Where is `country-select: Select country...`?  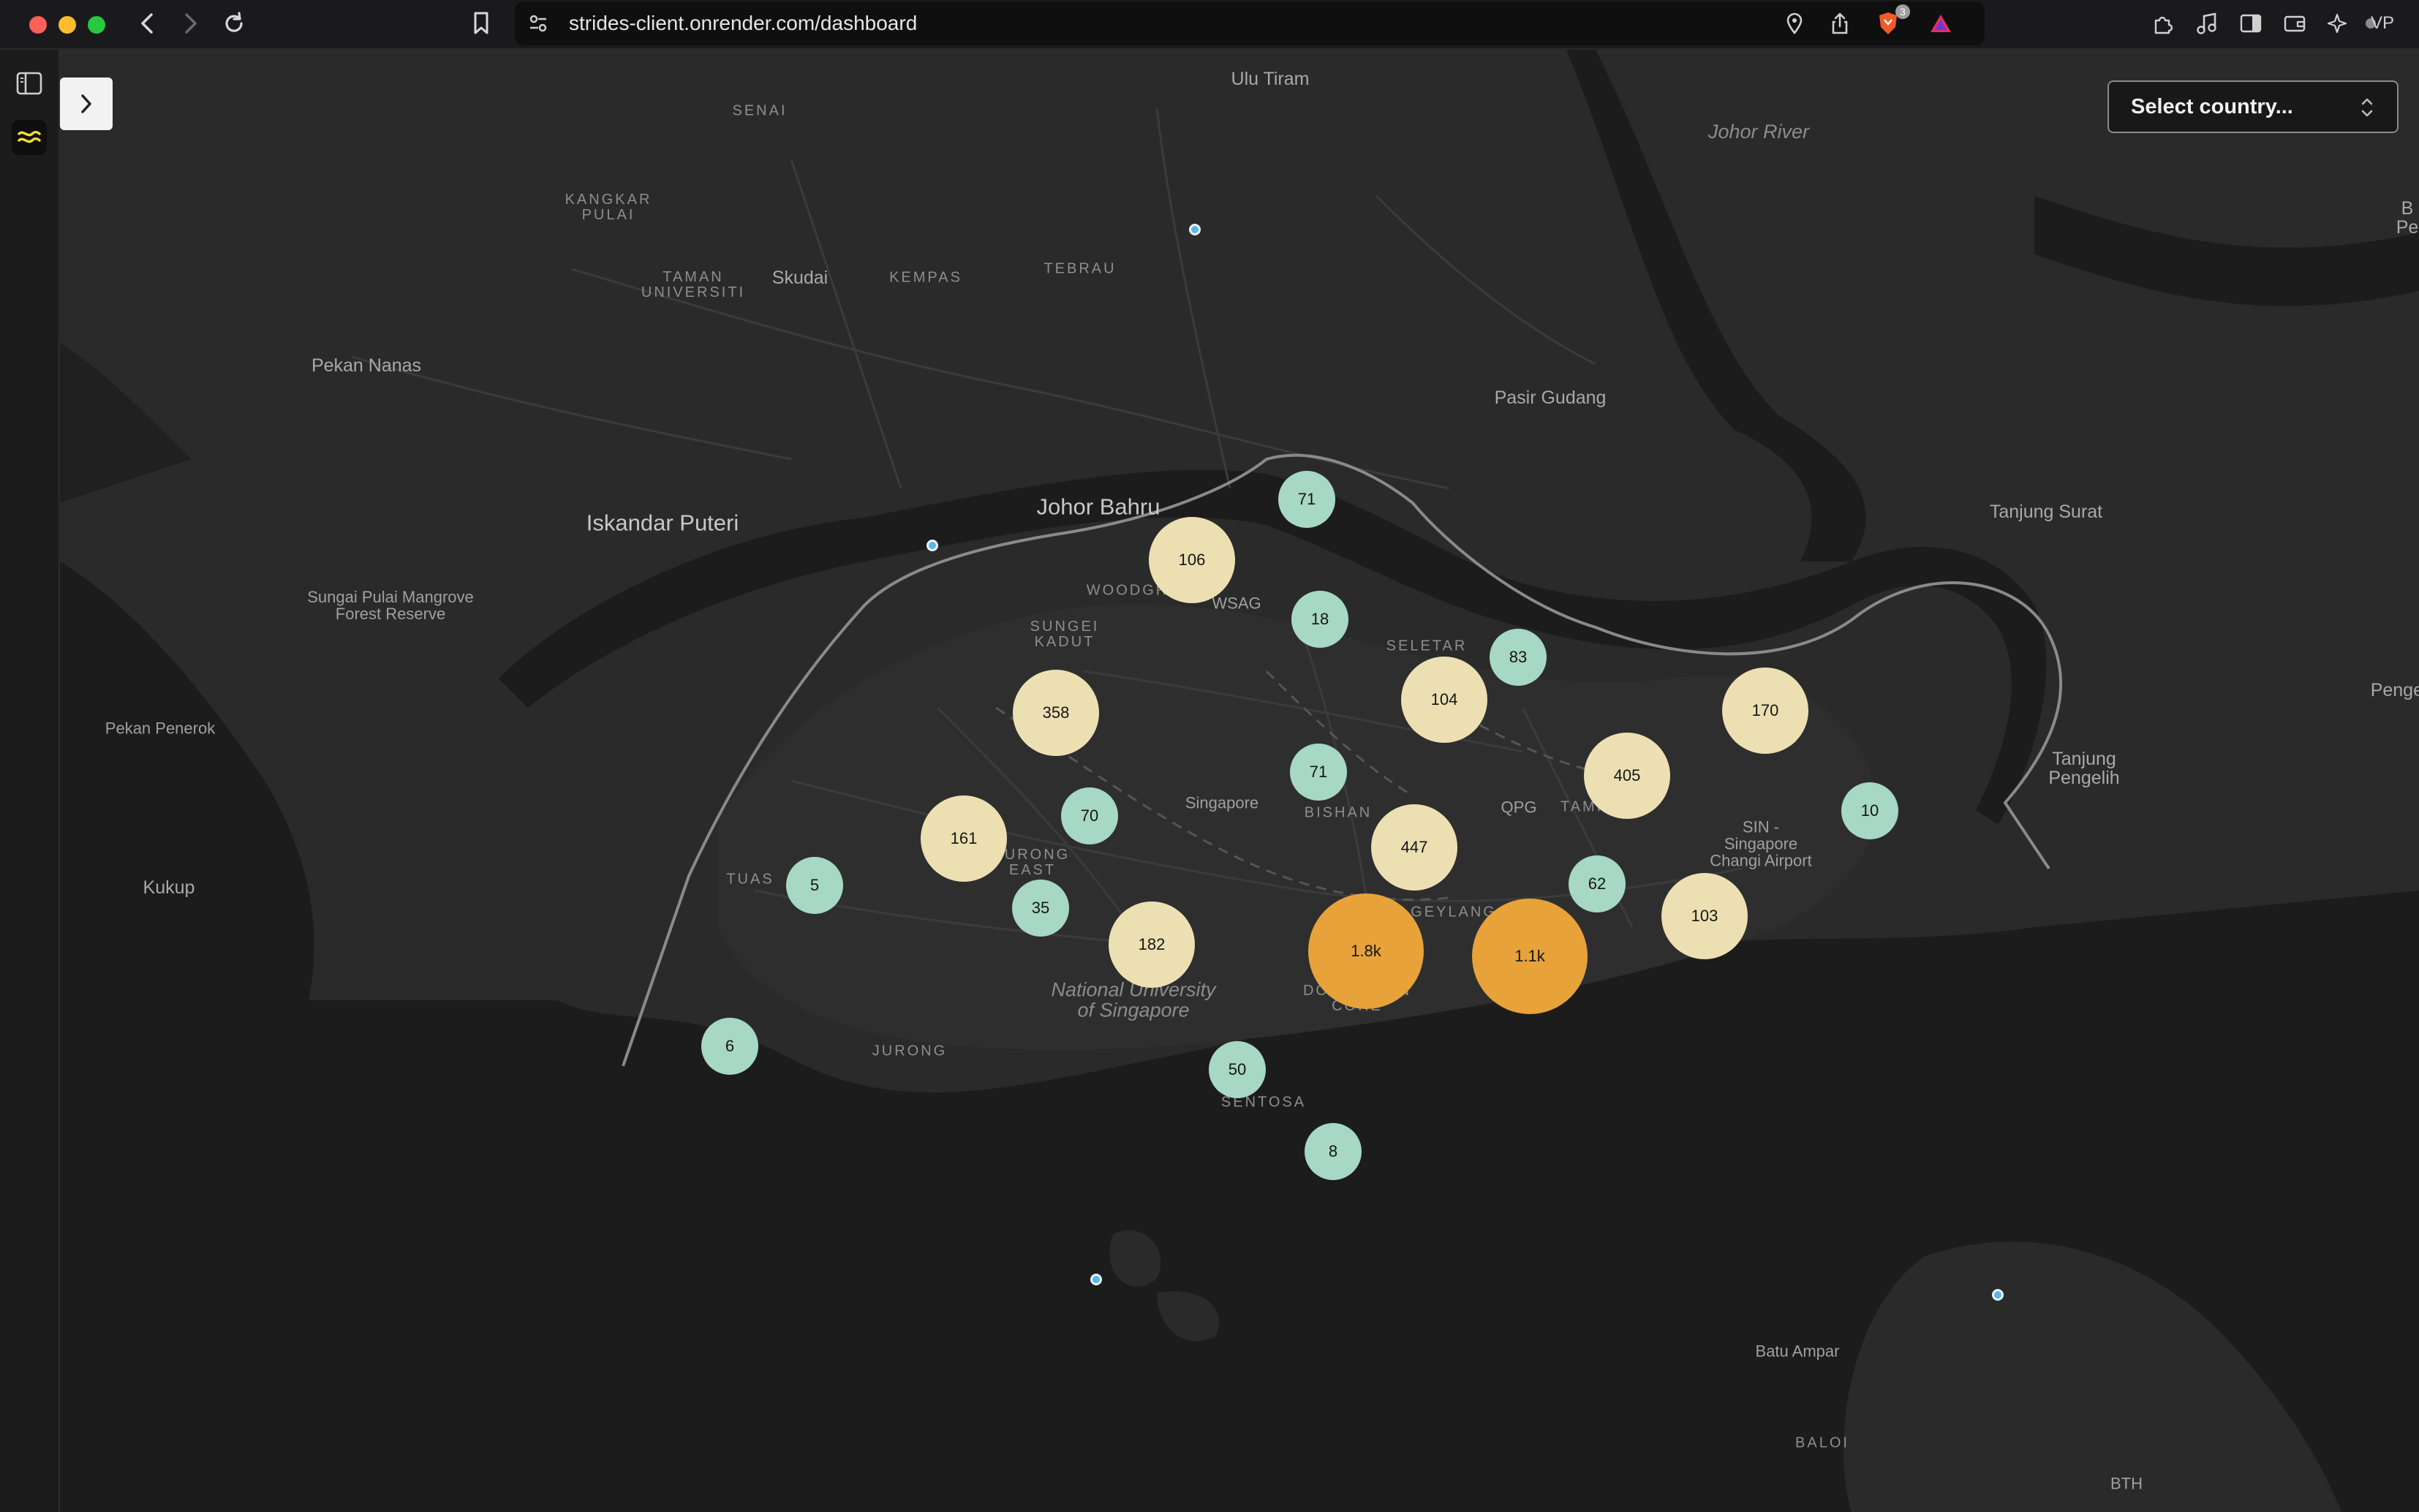 country-select: Select country... is located at coordinates (2253, 106).